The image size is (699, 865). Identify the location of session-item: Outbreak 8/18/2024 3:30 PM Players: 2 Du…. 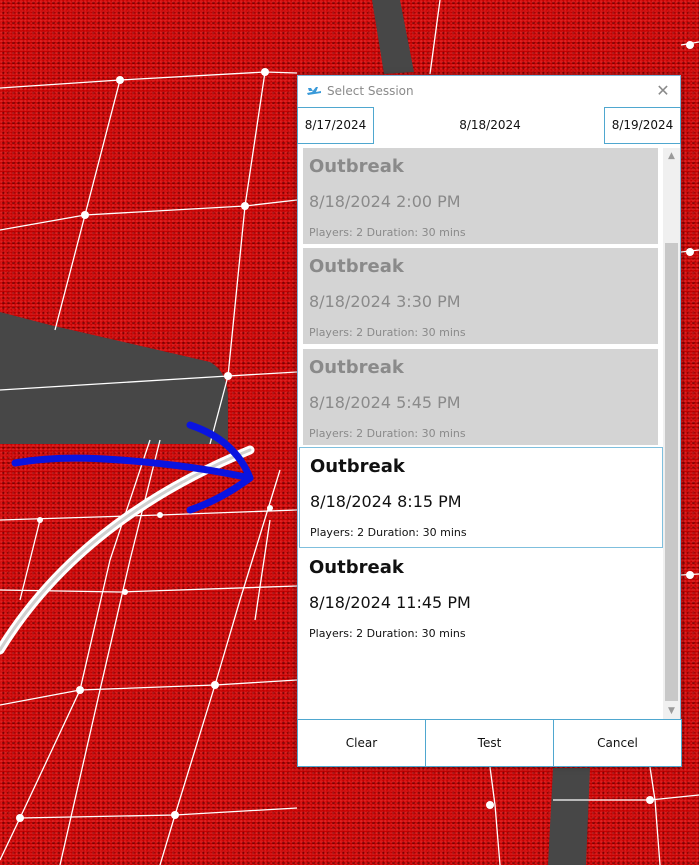
(480, 296).